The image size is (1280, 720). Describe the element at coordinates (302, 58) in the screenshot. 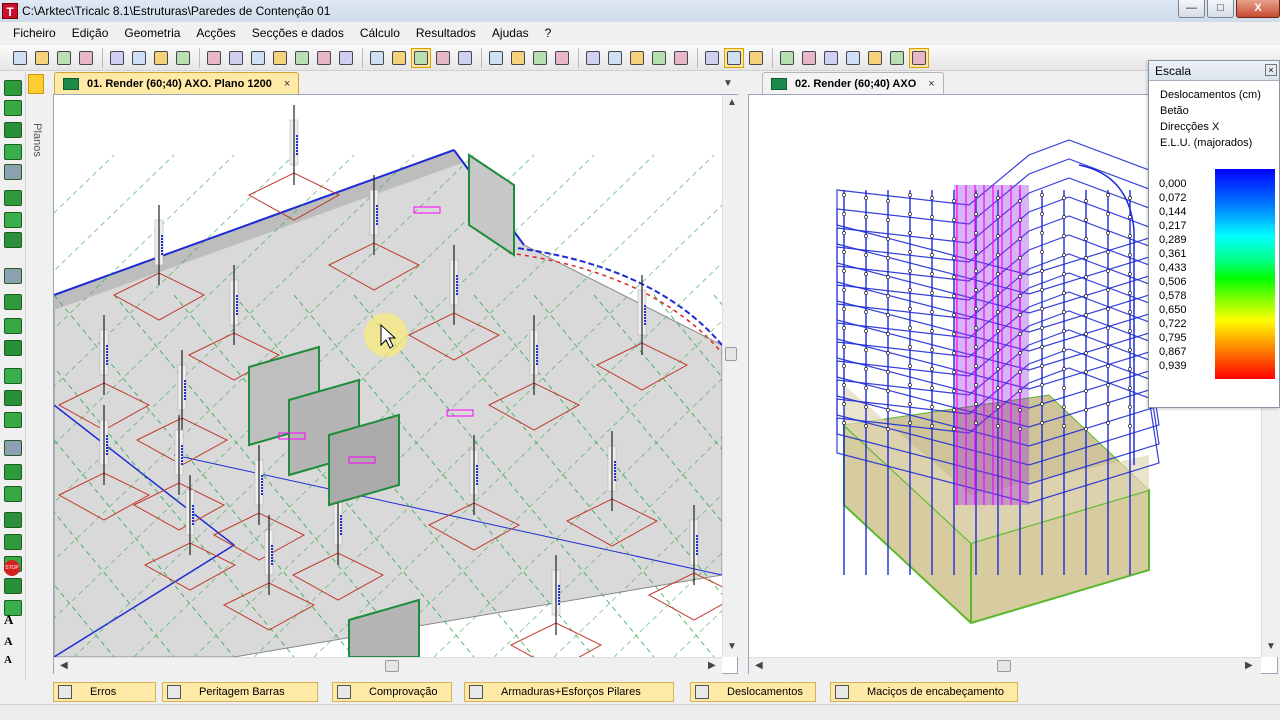

I see `zoom-all-icon` at that location.